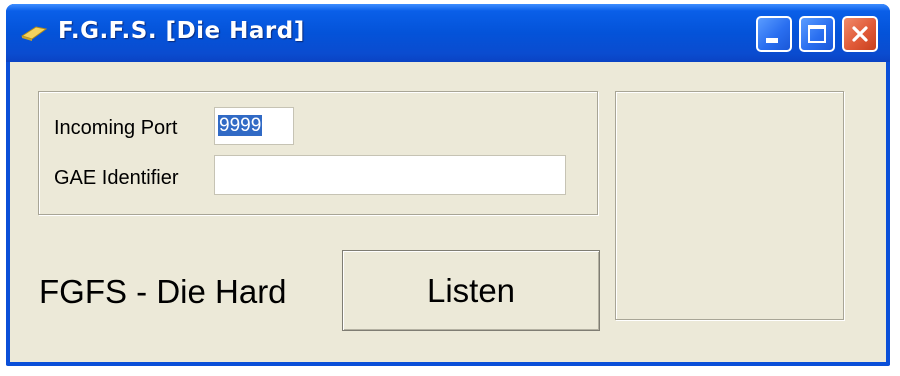 The height and width of the screenshot is (376, 900). What do you see at coordinates (772, 40) in the screenshot?
I see `minimize-icon` at bounding box center [772, 40].